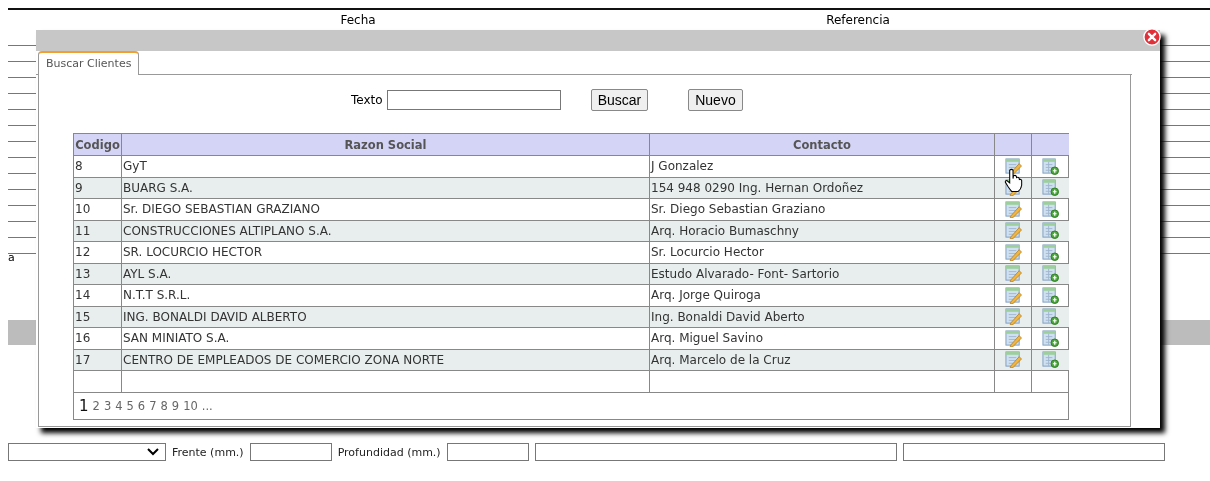  I want to click on page-link: 2, so click(96, 405).